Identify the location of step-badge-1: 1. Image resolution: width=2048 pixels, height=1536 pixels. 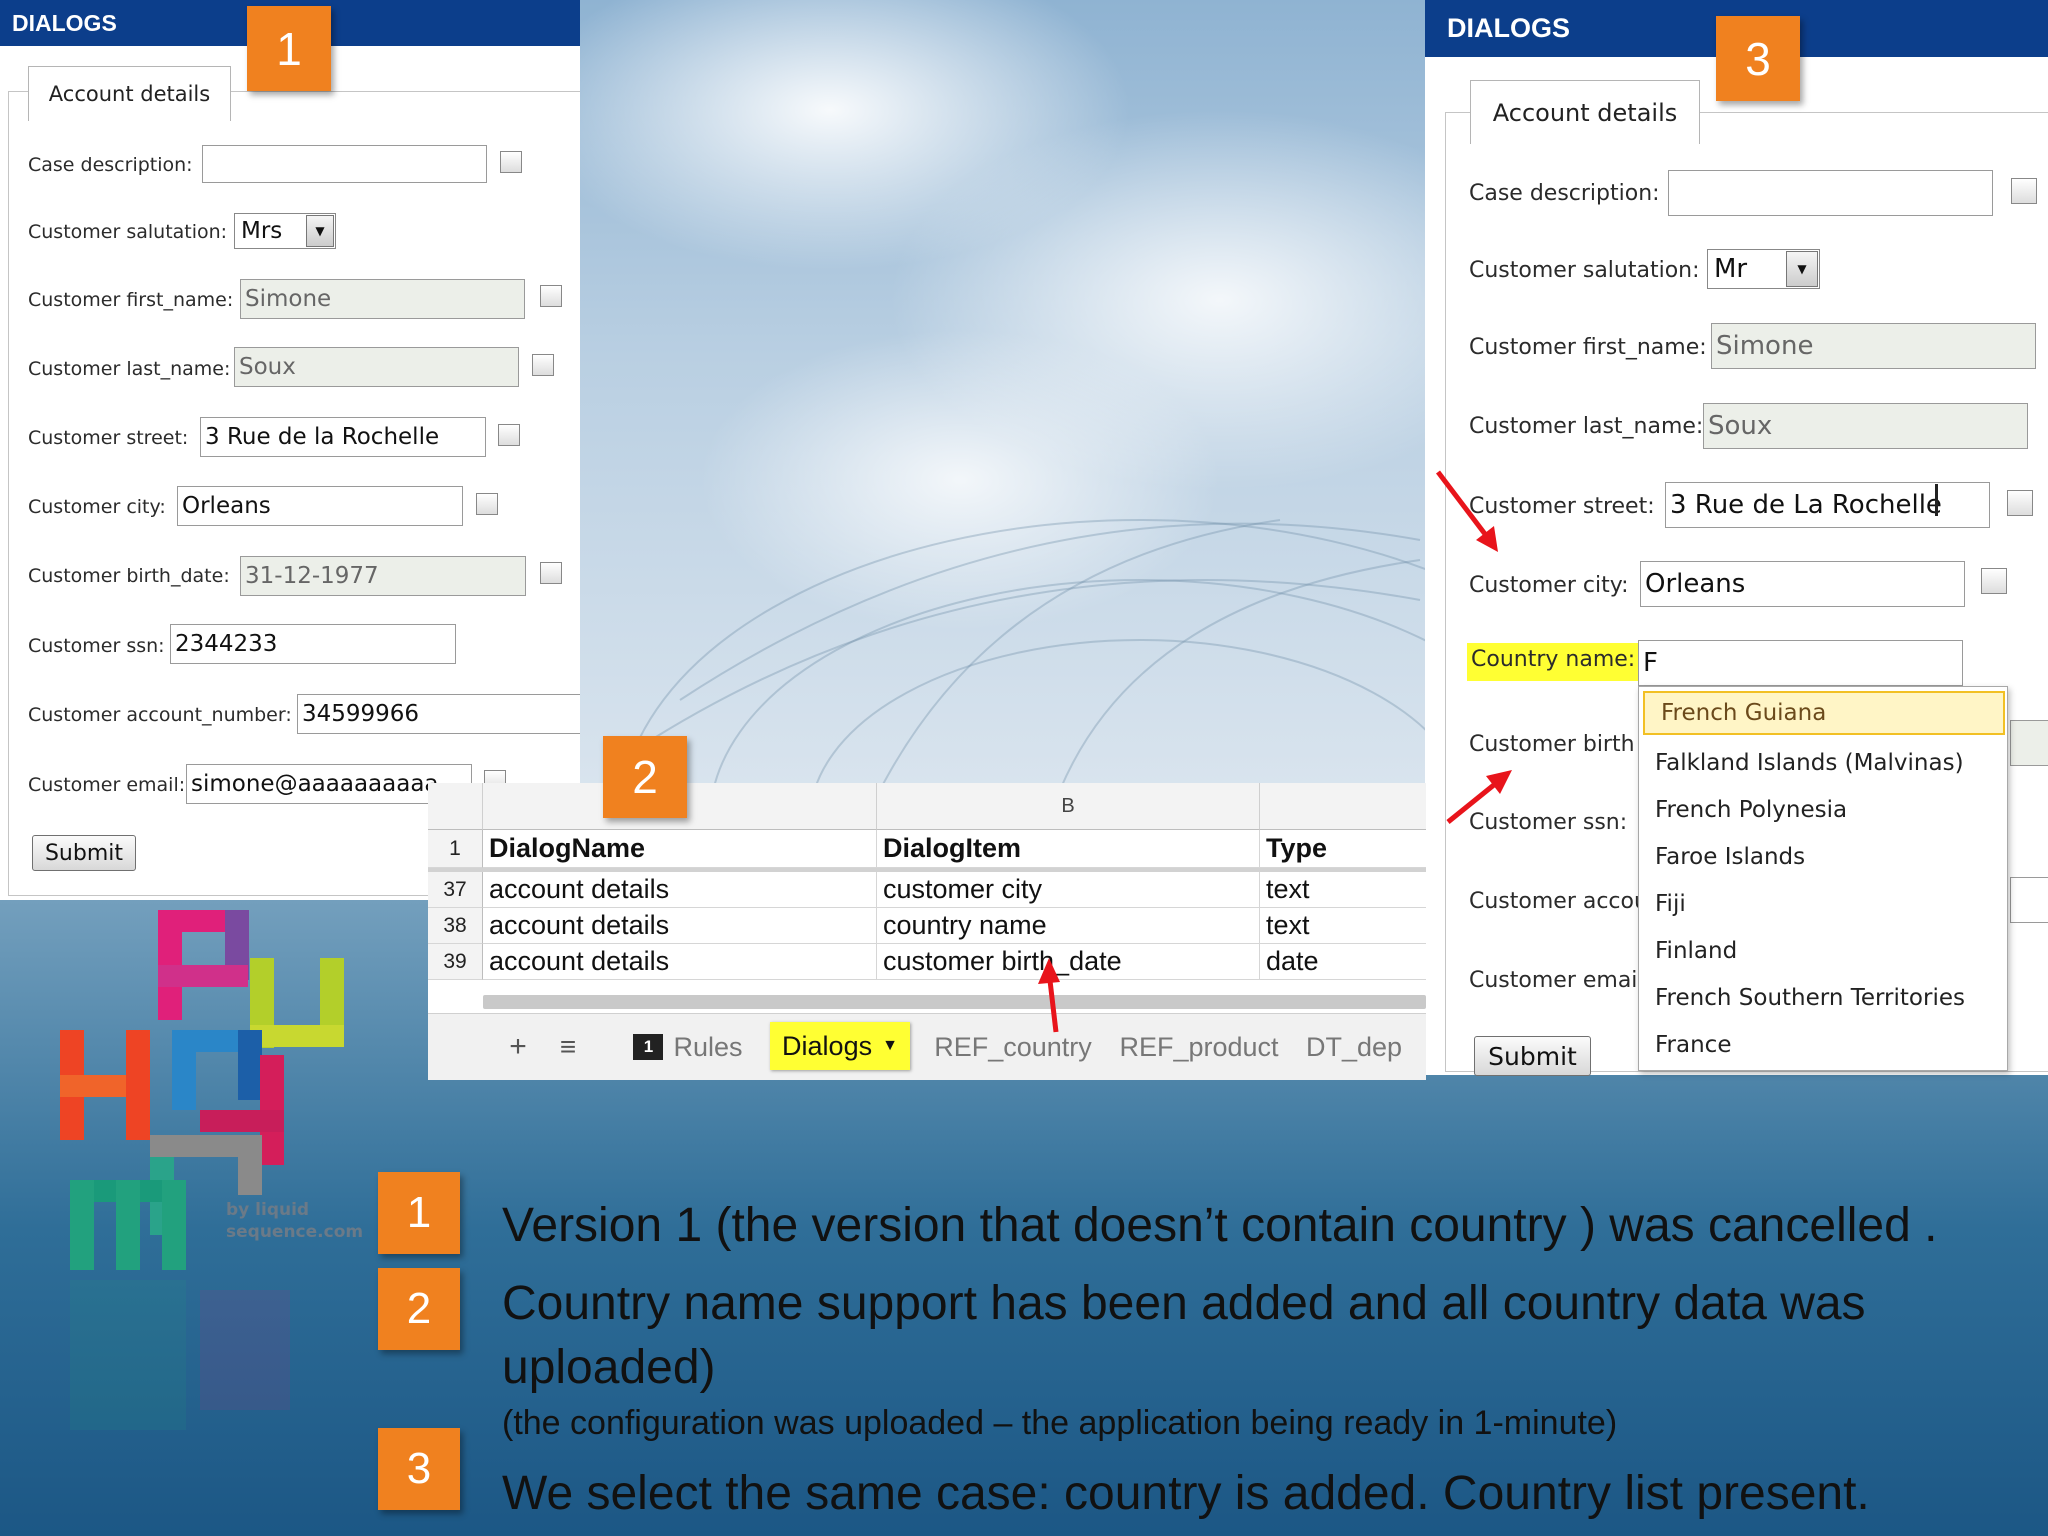
(289, 48).